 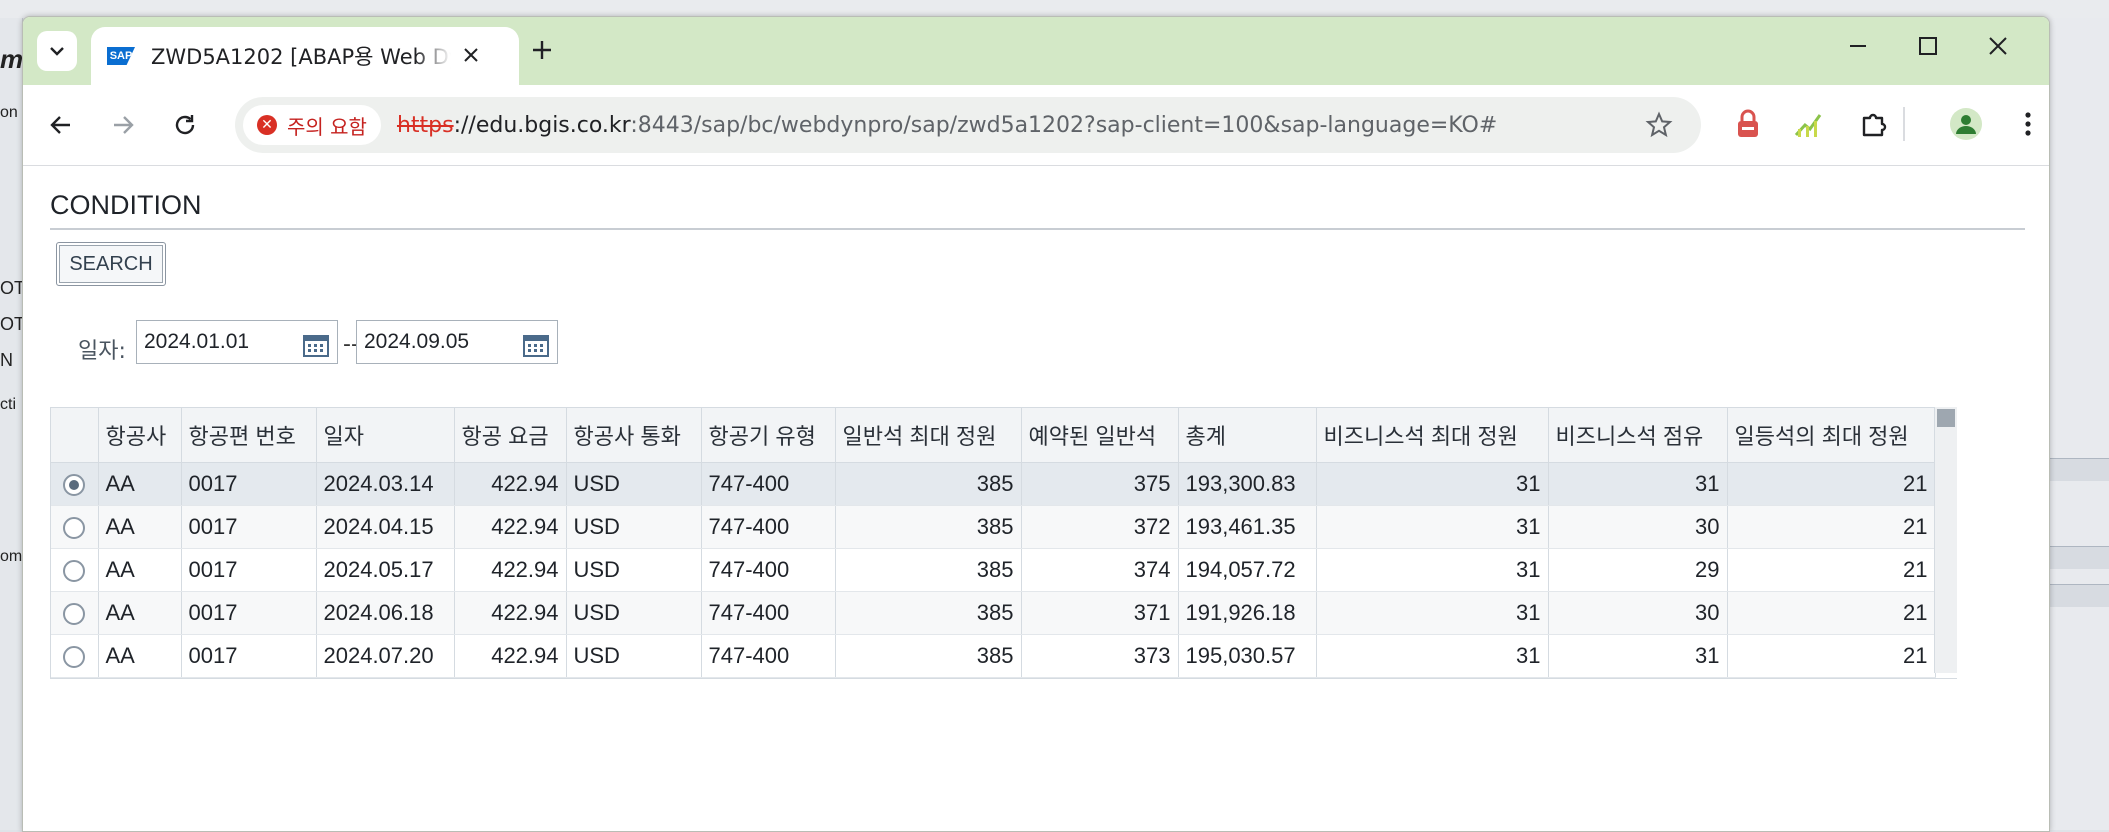 I want to click on background-fragment: om, so click(x=11, y=556).